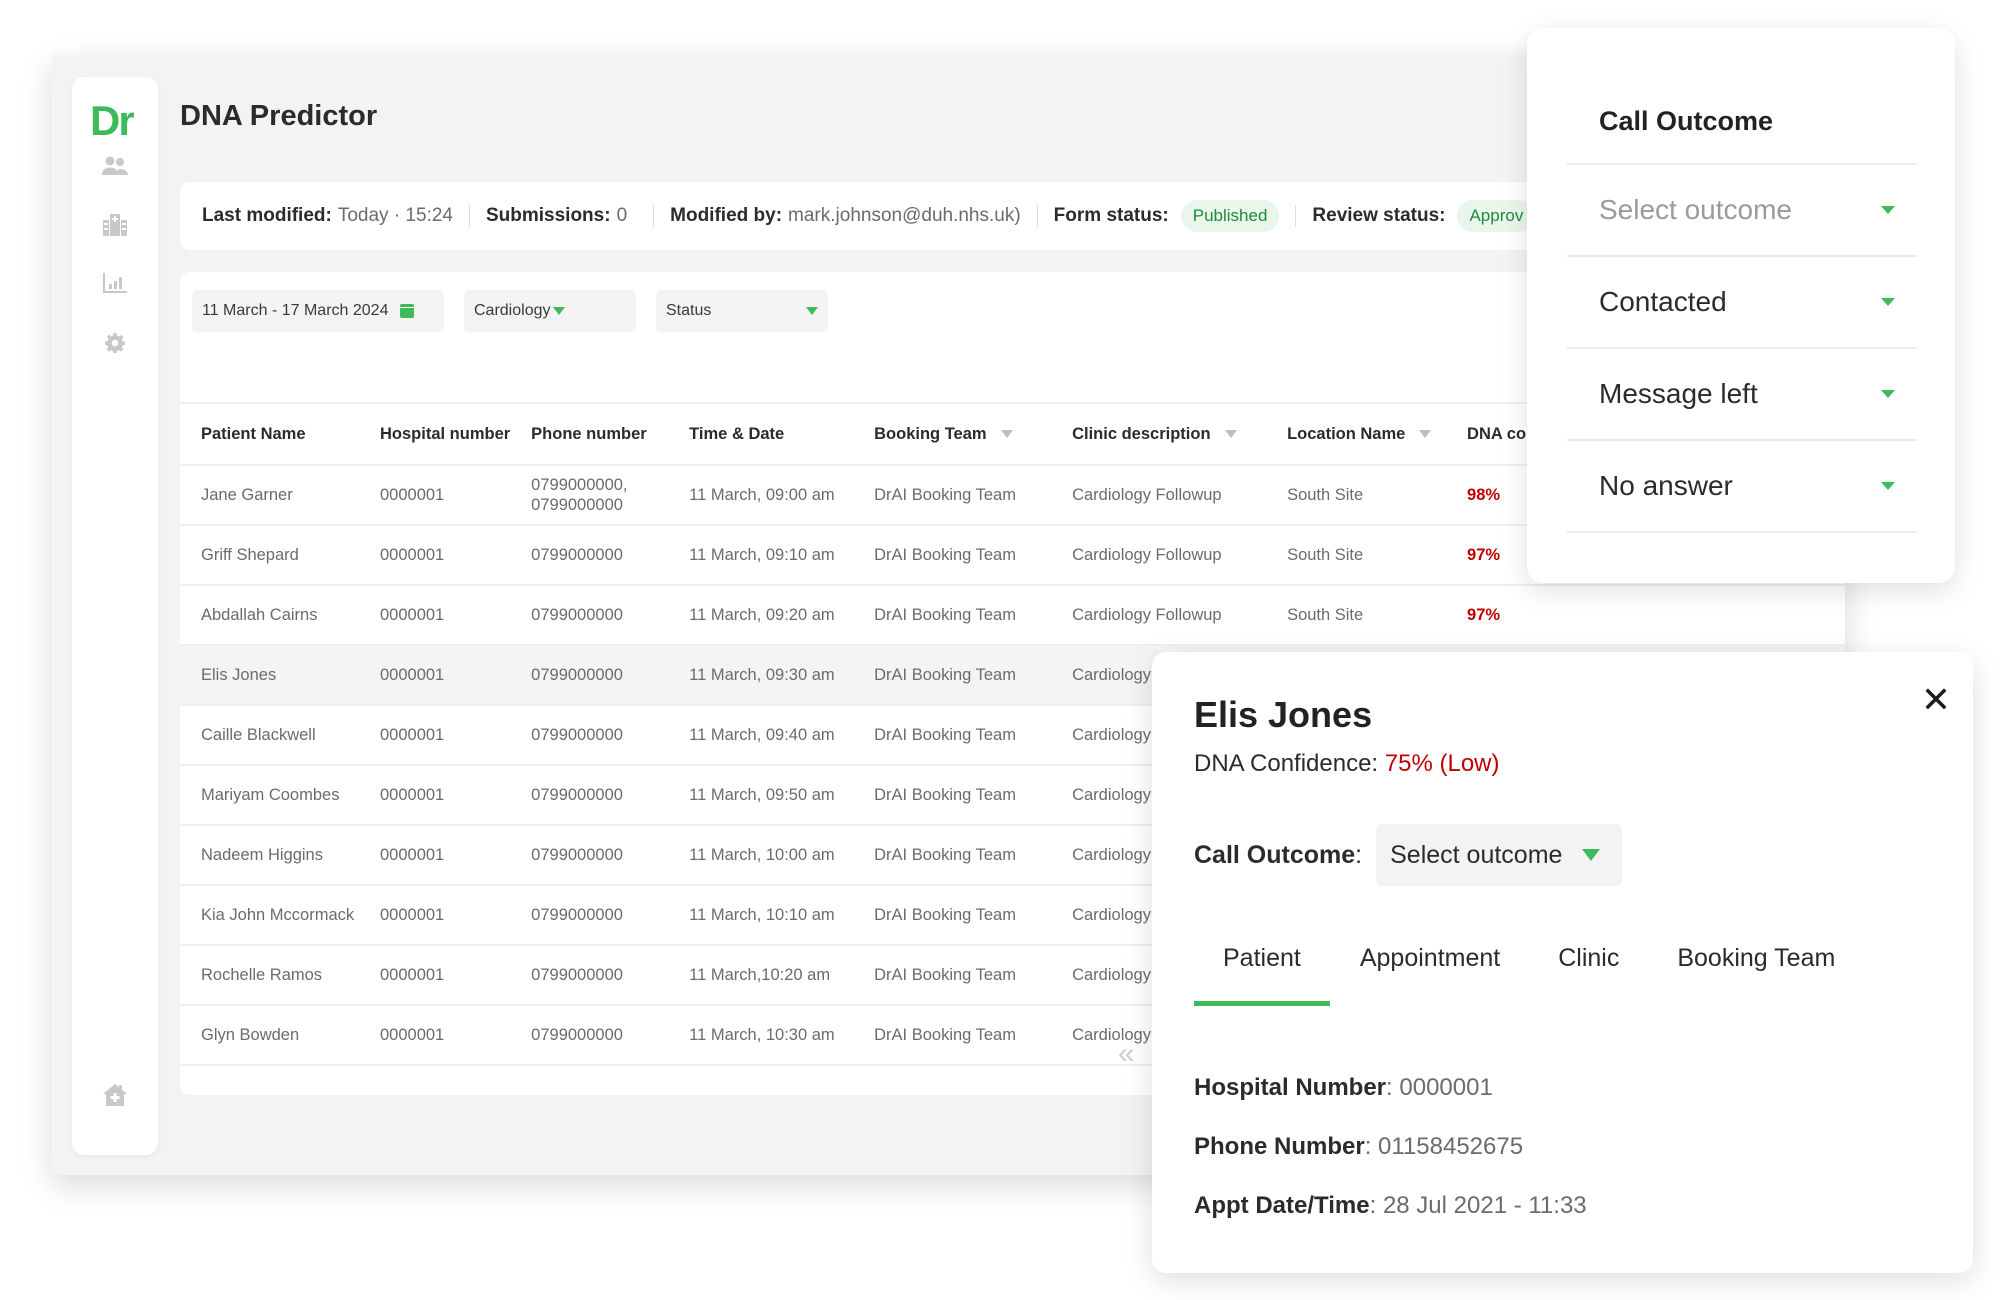  What do you see at coordinates (589, 434) in the screenshot?
I see `column-header-phone-number: Phone number` at bounding box center [589, 434].